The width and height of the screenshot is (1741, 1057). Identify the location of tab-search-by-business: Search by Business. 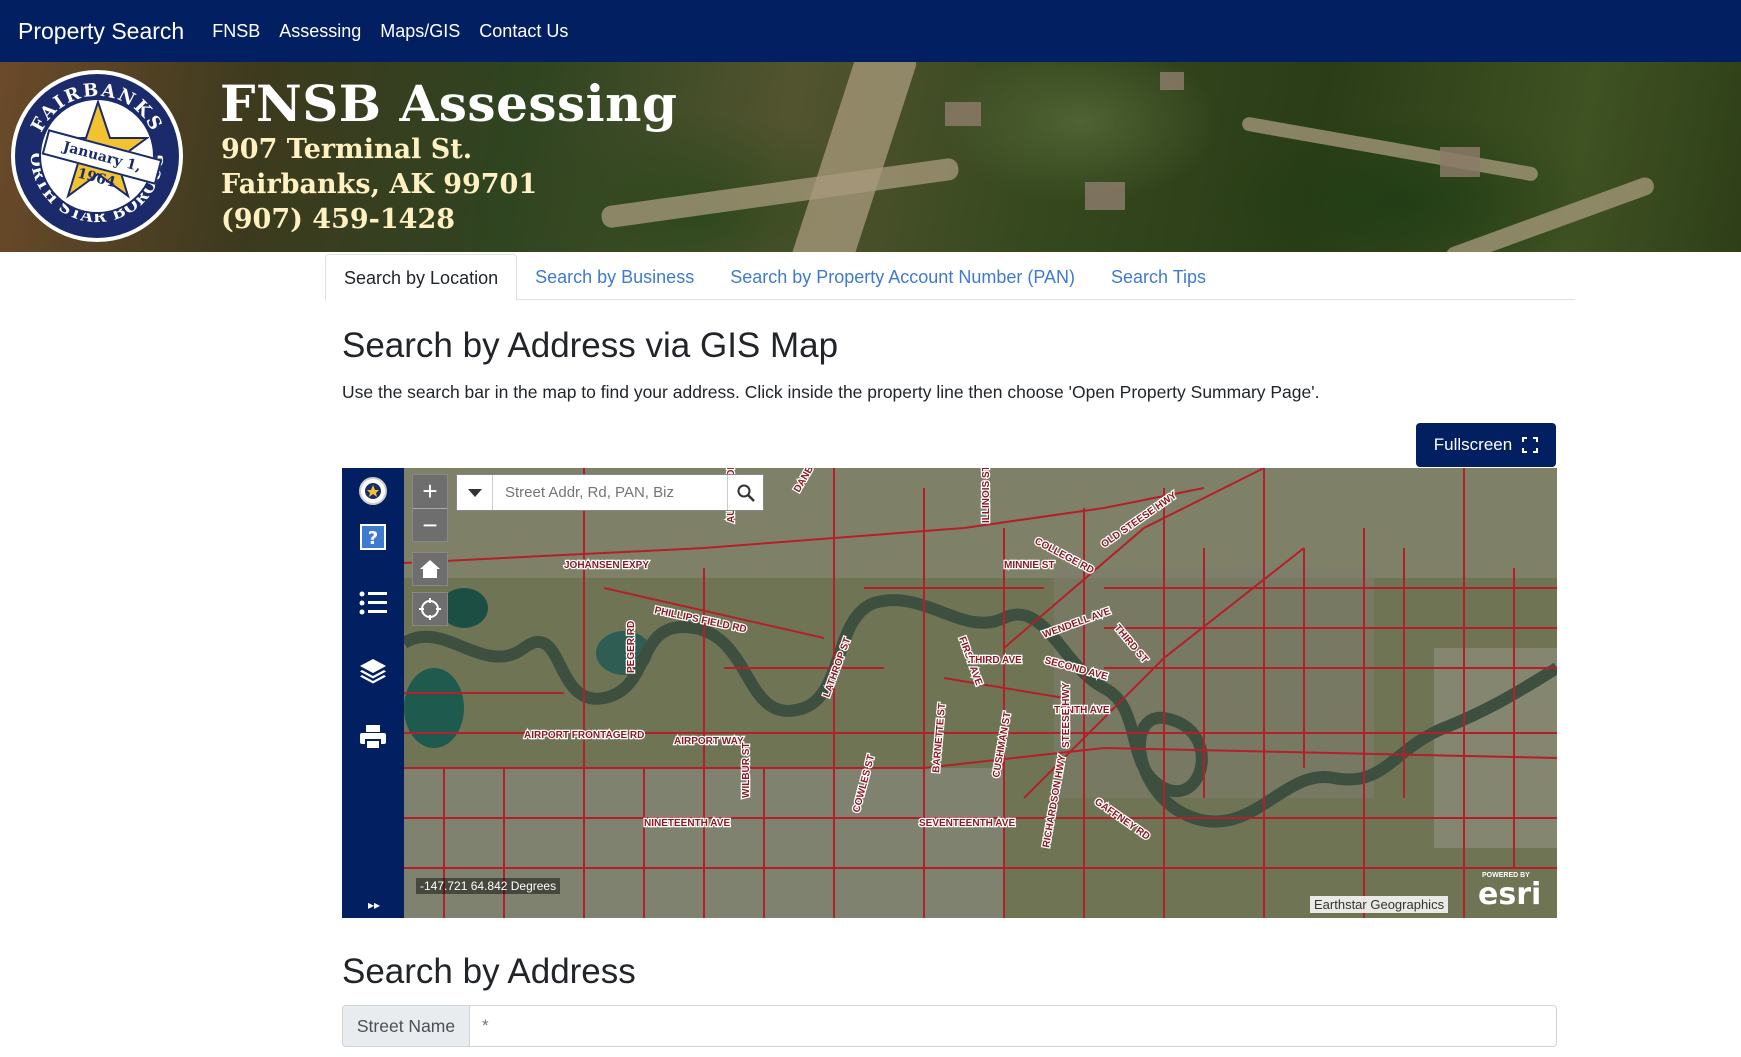
(614, 277).